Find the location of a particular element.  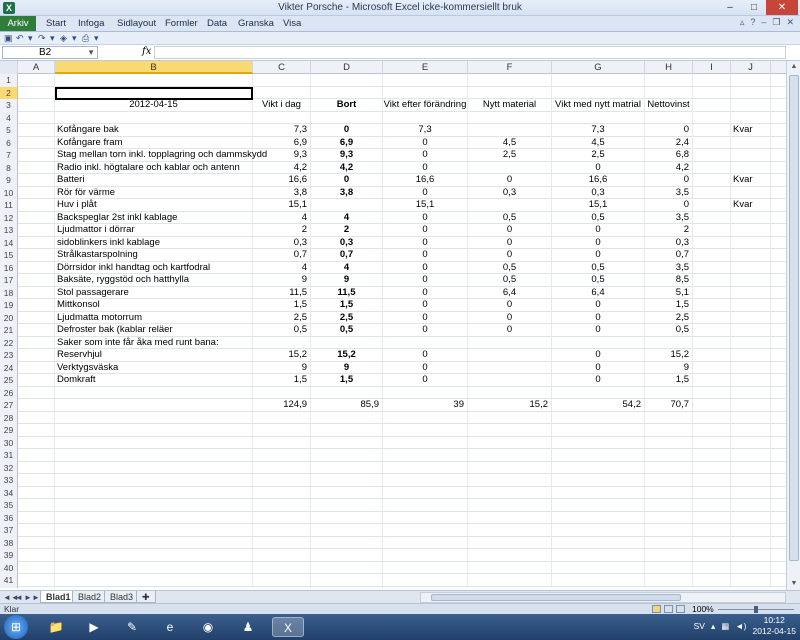

cell-b16: Dörrsidor inkl handtag och kartfodral is located at coordinates (154, 267).